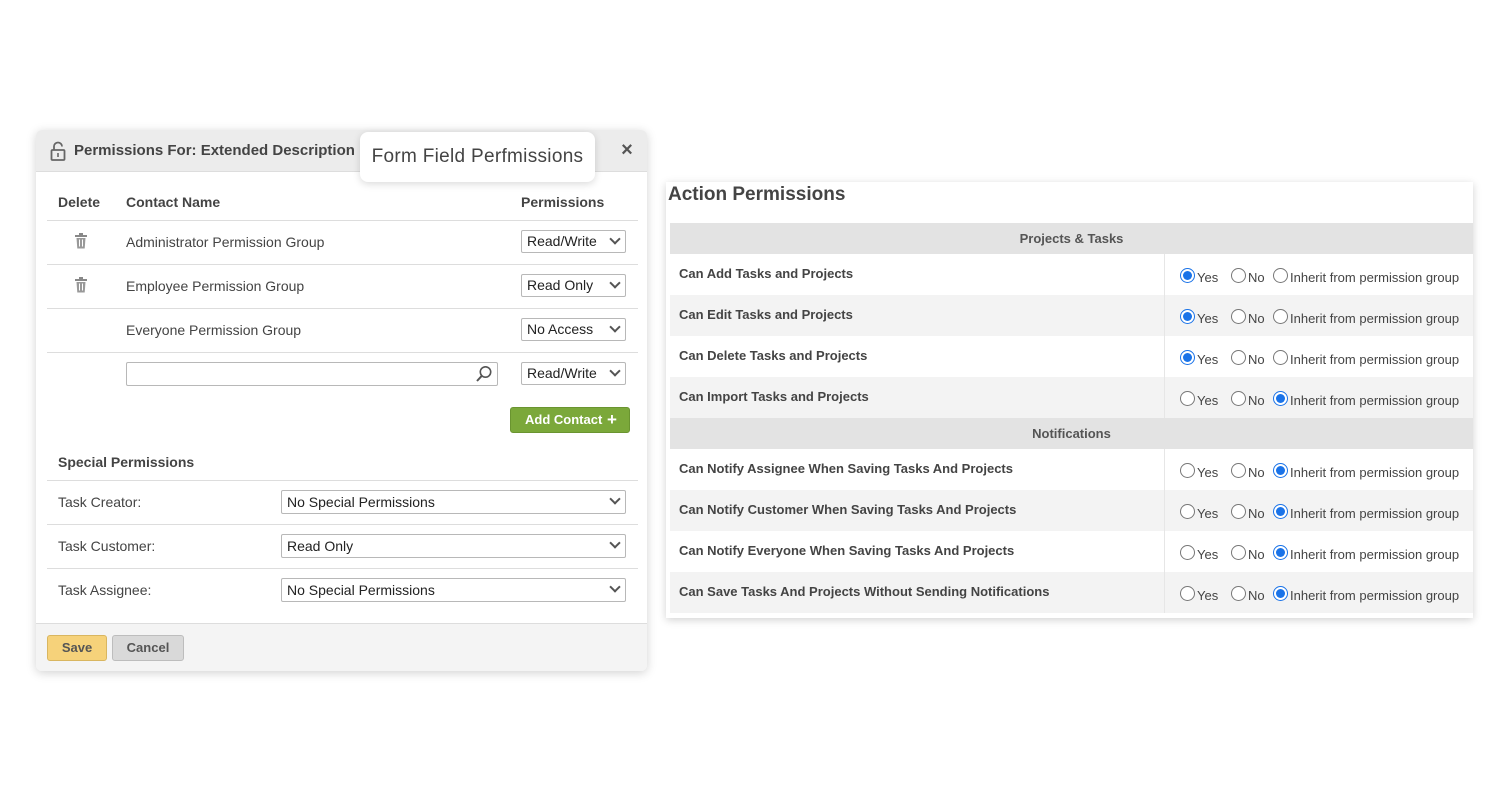 This screenshot has width=1500, height=800. Describe the element at coordinates (612, 419) in the screenshot. I see `plus-icon: +` at that location.